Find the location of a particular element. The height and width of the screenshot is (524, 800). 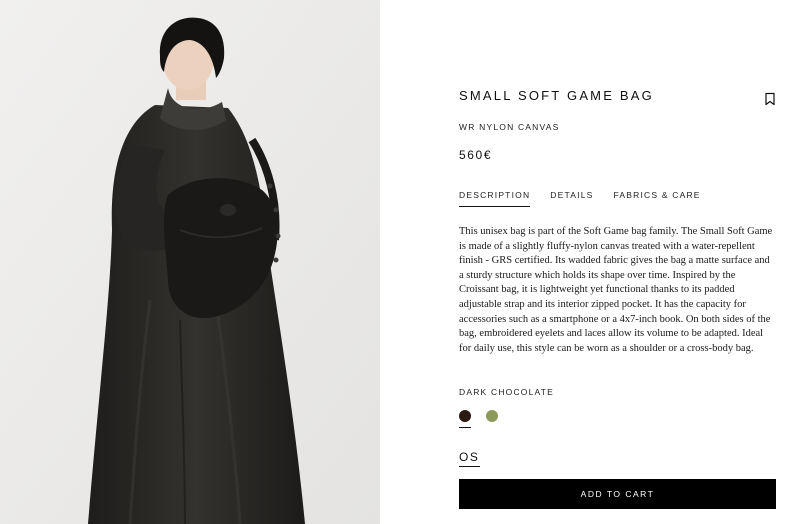

product-title: SMALL SOFT GAME BAG is located at coordinates (556, 95).